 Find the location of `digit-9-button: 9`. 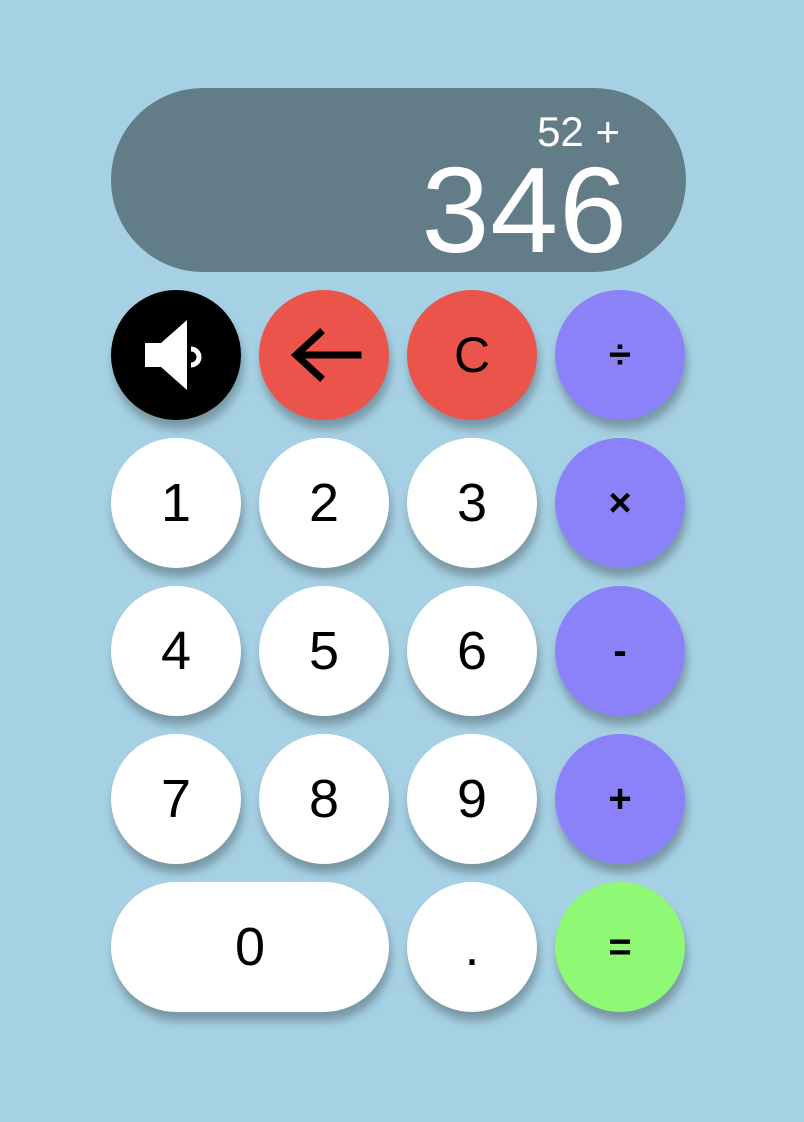

digit-9-button: 9 is located at coordinates (472, 799).